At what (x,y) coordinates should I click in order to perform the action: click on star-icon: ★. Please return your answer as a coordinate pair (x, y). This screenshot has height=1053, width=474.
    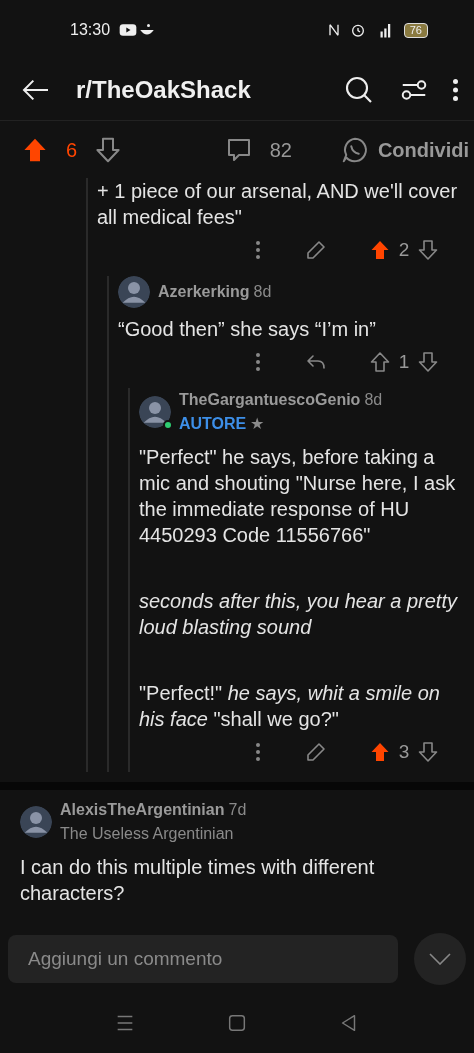
    Looking at the image, I should click on (257, 424).